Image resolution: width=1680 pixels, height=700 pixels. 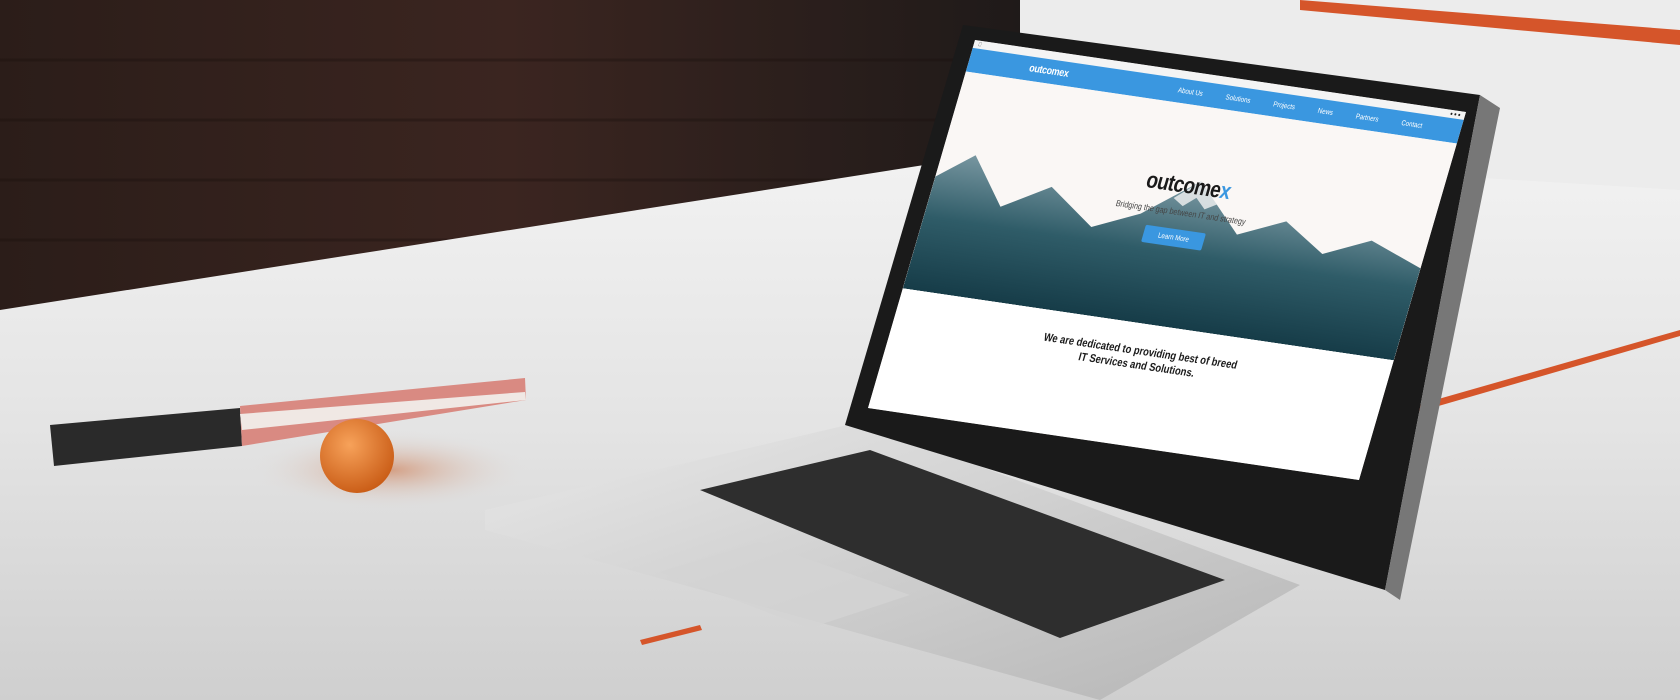 I want to click on nav-projects: Projects, so click(x=1284, y=105).